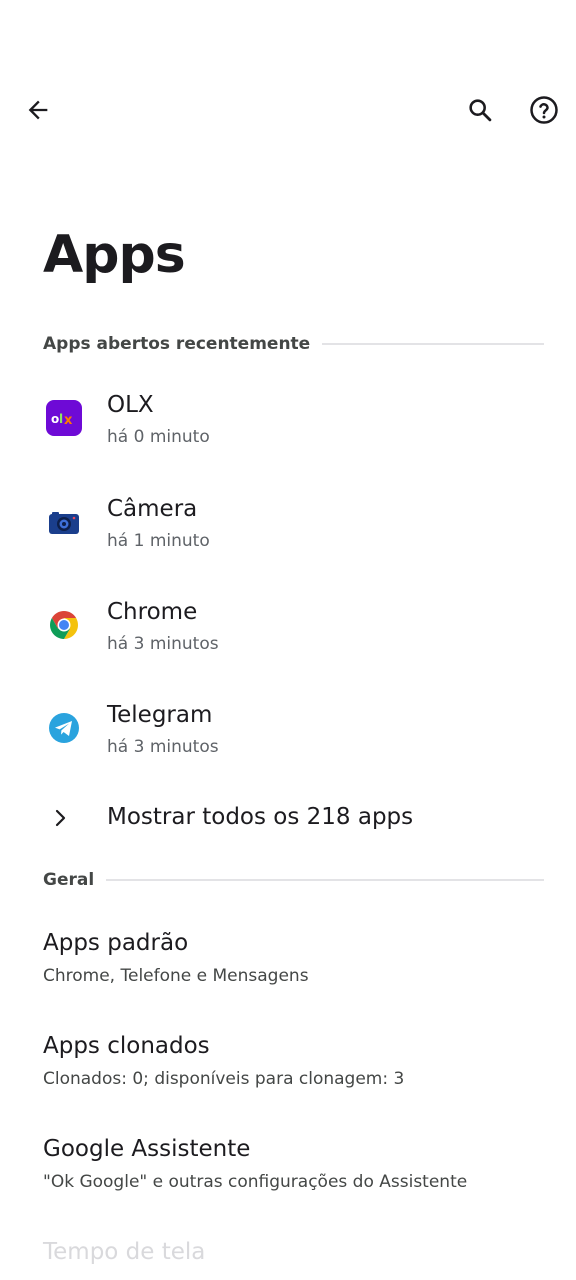 This screenshot has width=576, height=1280. Describe the element at coordinates (260, 817) in the screenshot. I see `show-all-apps-label: Mostrar todos os 218 apps` at that location.